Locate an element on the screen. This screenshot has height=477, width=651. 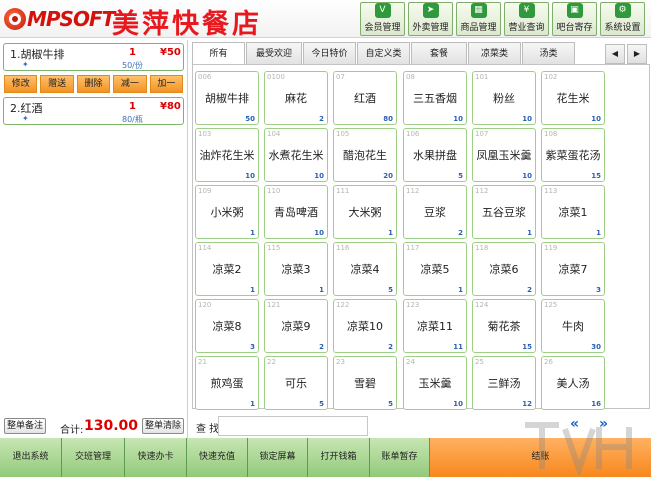
quick-recharge-button: 快速充值 is located at coordinates (217, 457).